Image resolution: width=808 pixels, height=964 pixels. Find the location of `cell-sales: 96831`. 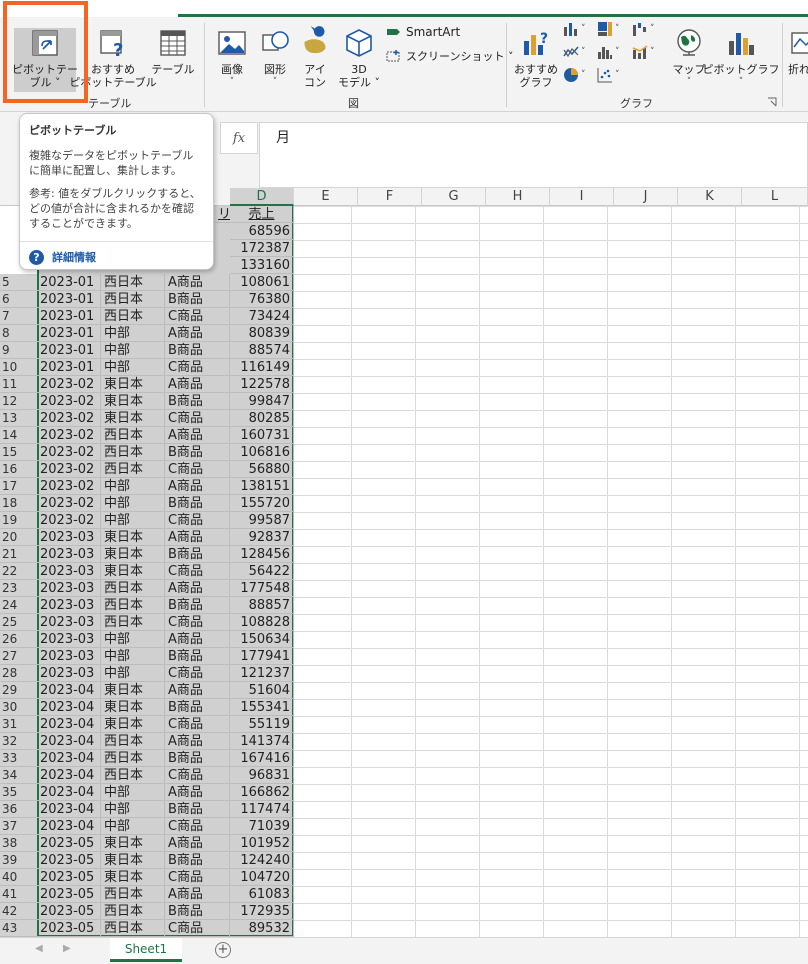

cell-sales: 96831 is located at coordinates (262, 775).